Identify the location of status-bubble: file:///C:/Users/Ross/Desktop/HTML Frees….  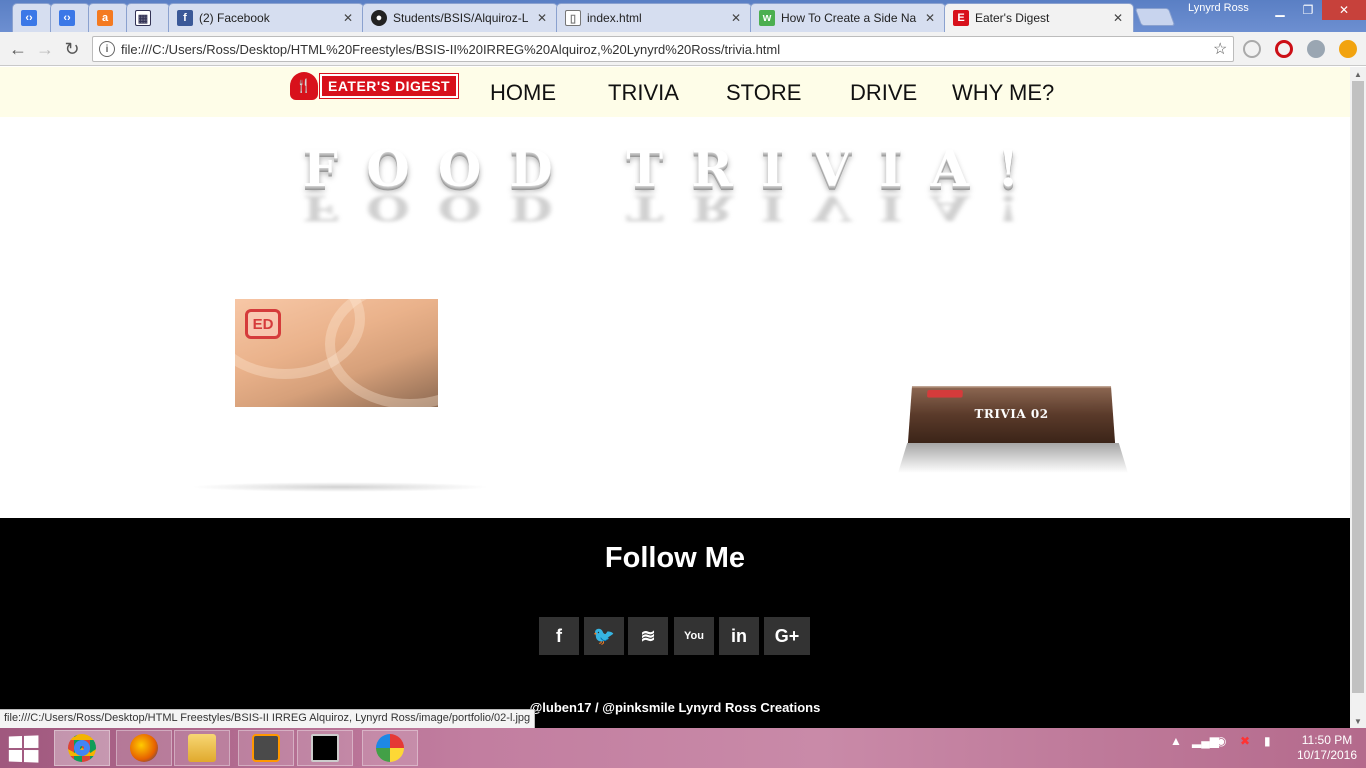
(268, 718).